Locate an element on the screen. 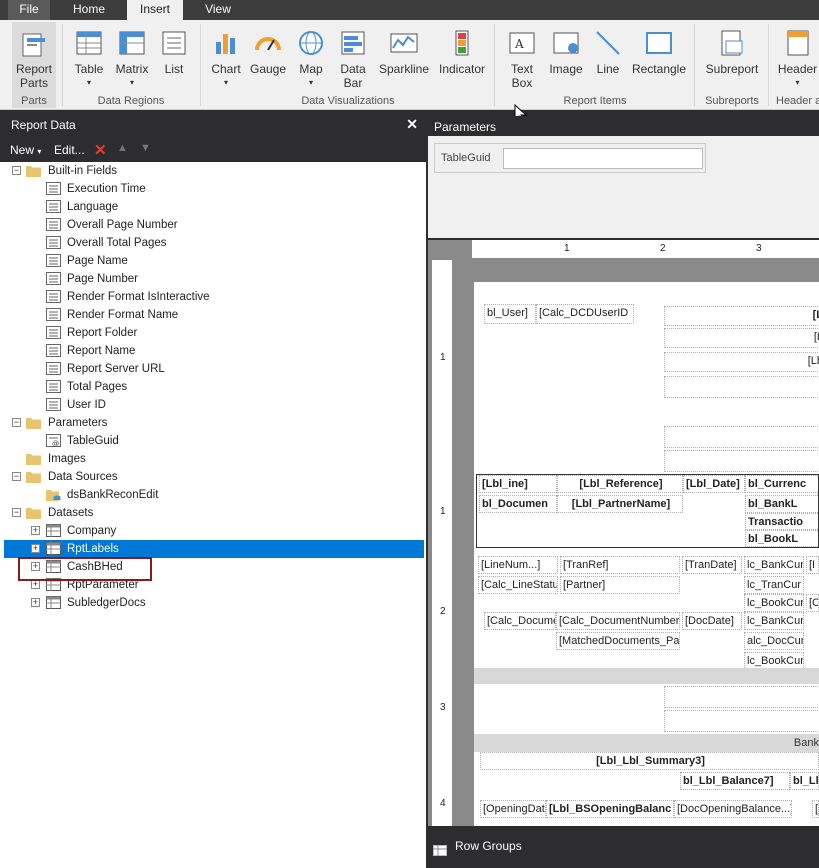 The image size is (819, 868). list-icon is located at coordinates (174, 43).